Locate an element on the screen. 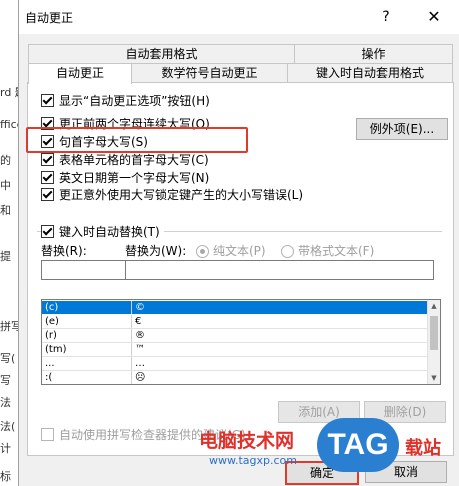 Image resolution: width=459 pixels, height=486 pixels. entry-from: (c) is located at coordinates (87, 307).